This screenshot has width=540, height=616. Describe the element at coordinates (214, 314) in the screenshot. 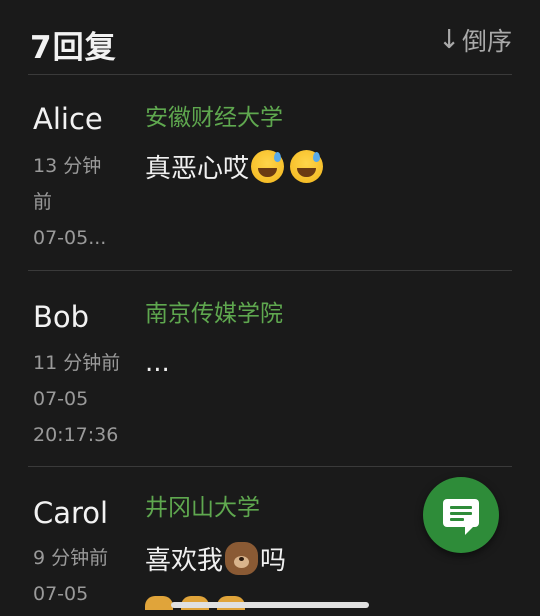

I see `comment-school: 南京传媒学院` at that location.